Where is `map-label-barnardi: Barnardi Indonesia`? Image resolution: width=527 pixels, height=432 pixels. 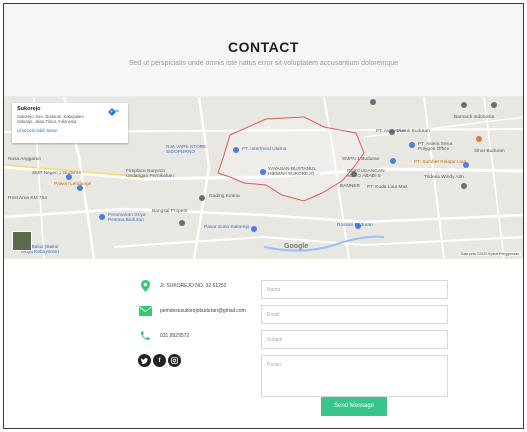
map-label-barnardi: Barnardi Indonesia is located at coordinates (474, 117).